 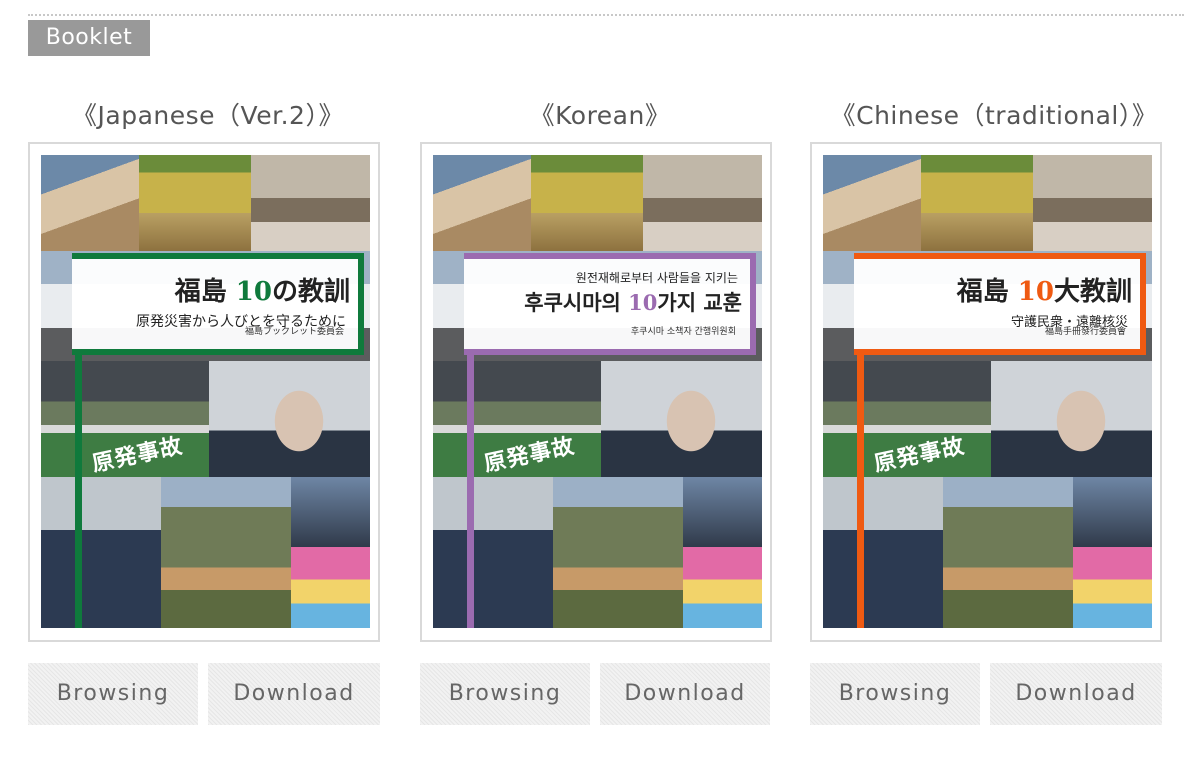 I want to click on cover-title-suffix: の教訓, so click(x=310, y=292).